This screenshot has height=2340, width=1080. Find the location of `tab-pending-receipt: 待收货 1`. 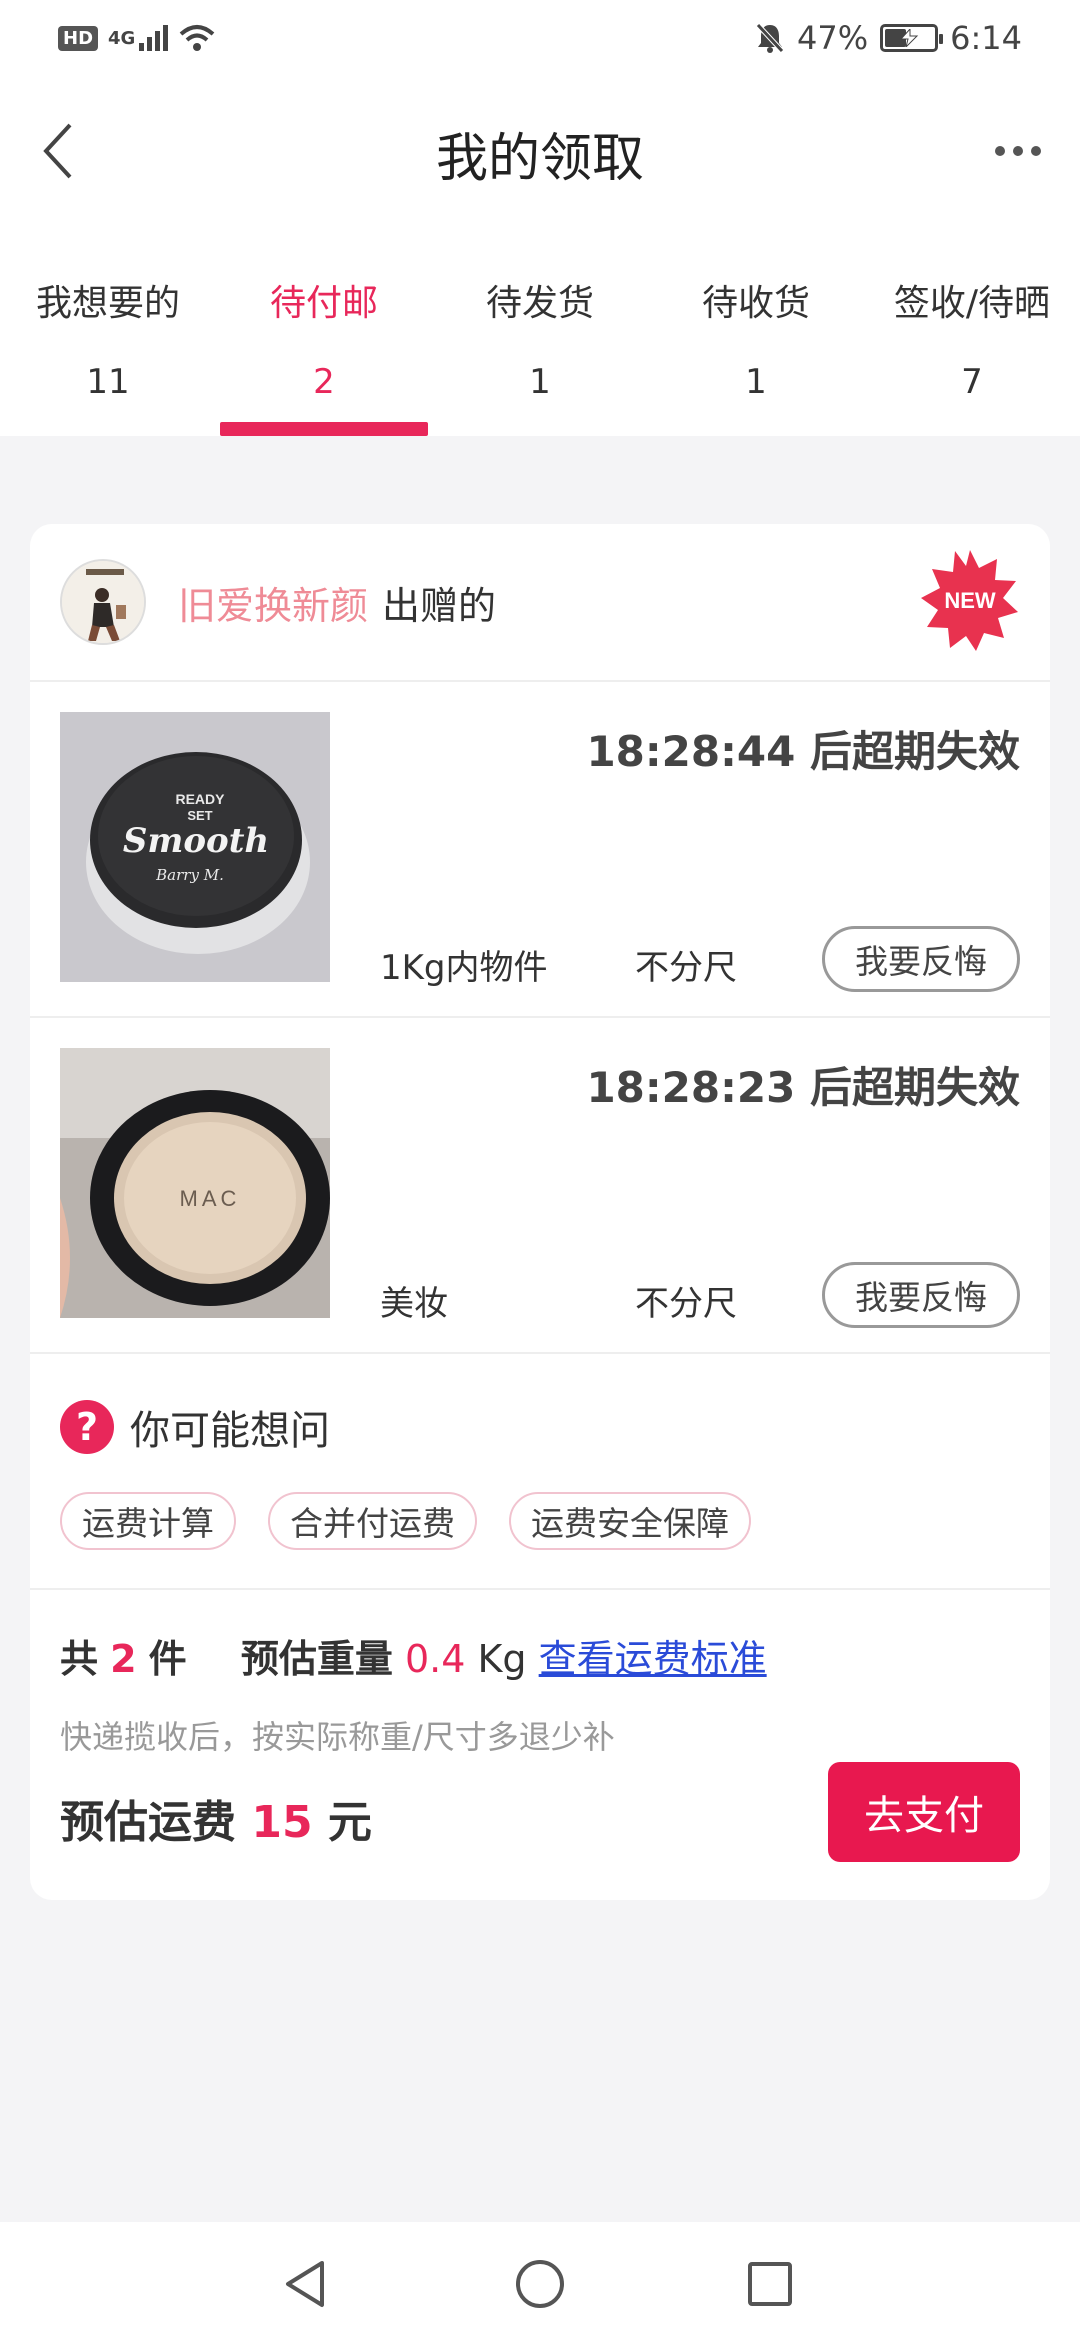

tab-pending-receipt: 待收货 1 is located at coordinates (756, 331).